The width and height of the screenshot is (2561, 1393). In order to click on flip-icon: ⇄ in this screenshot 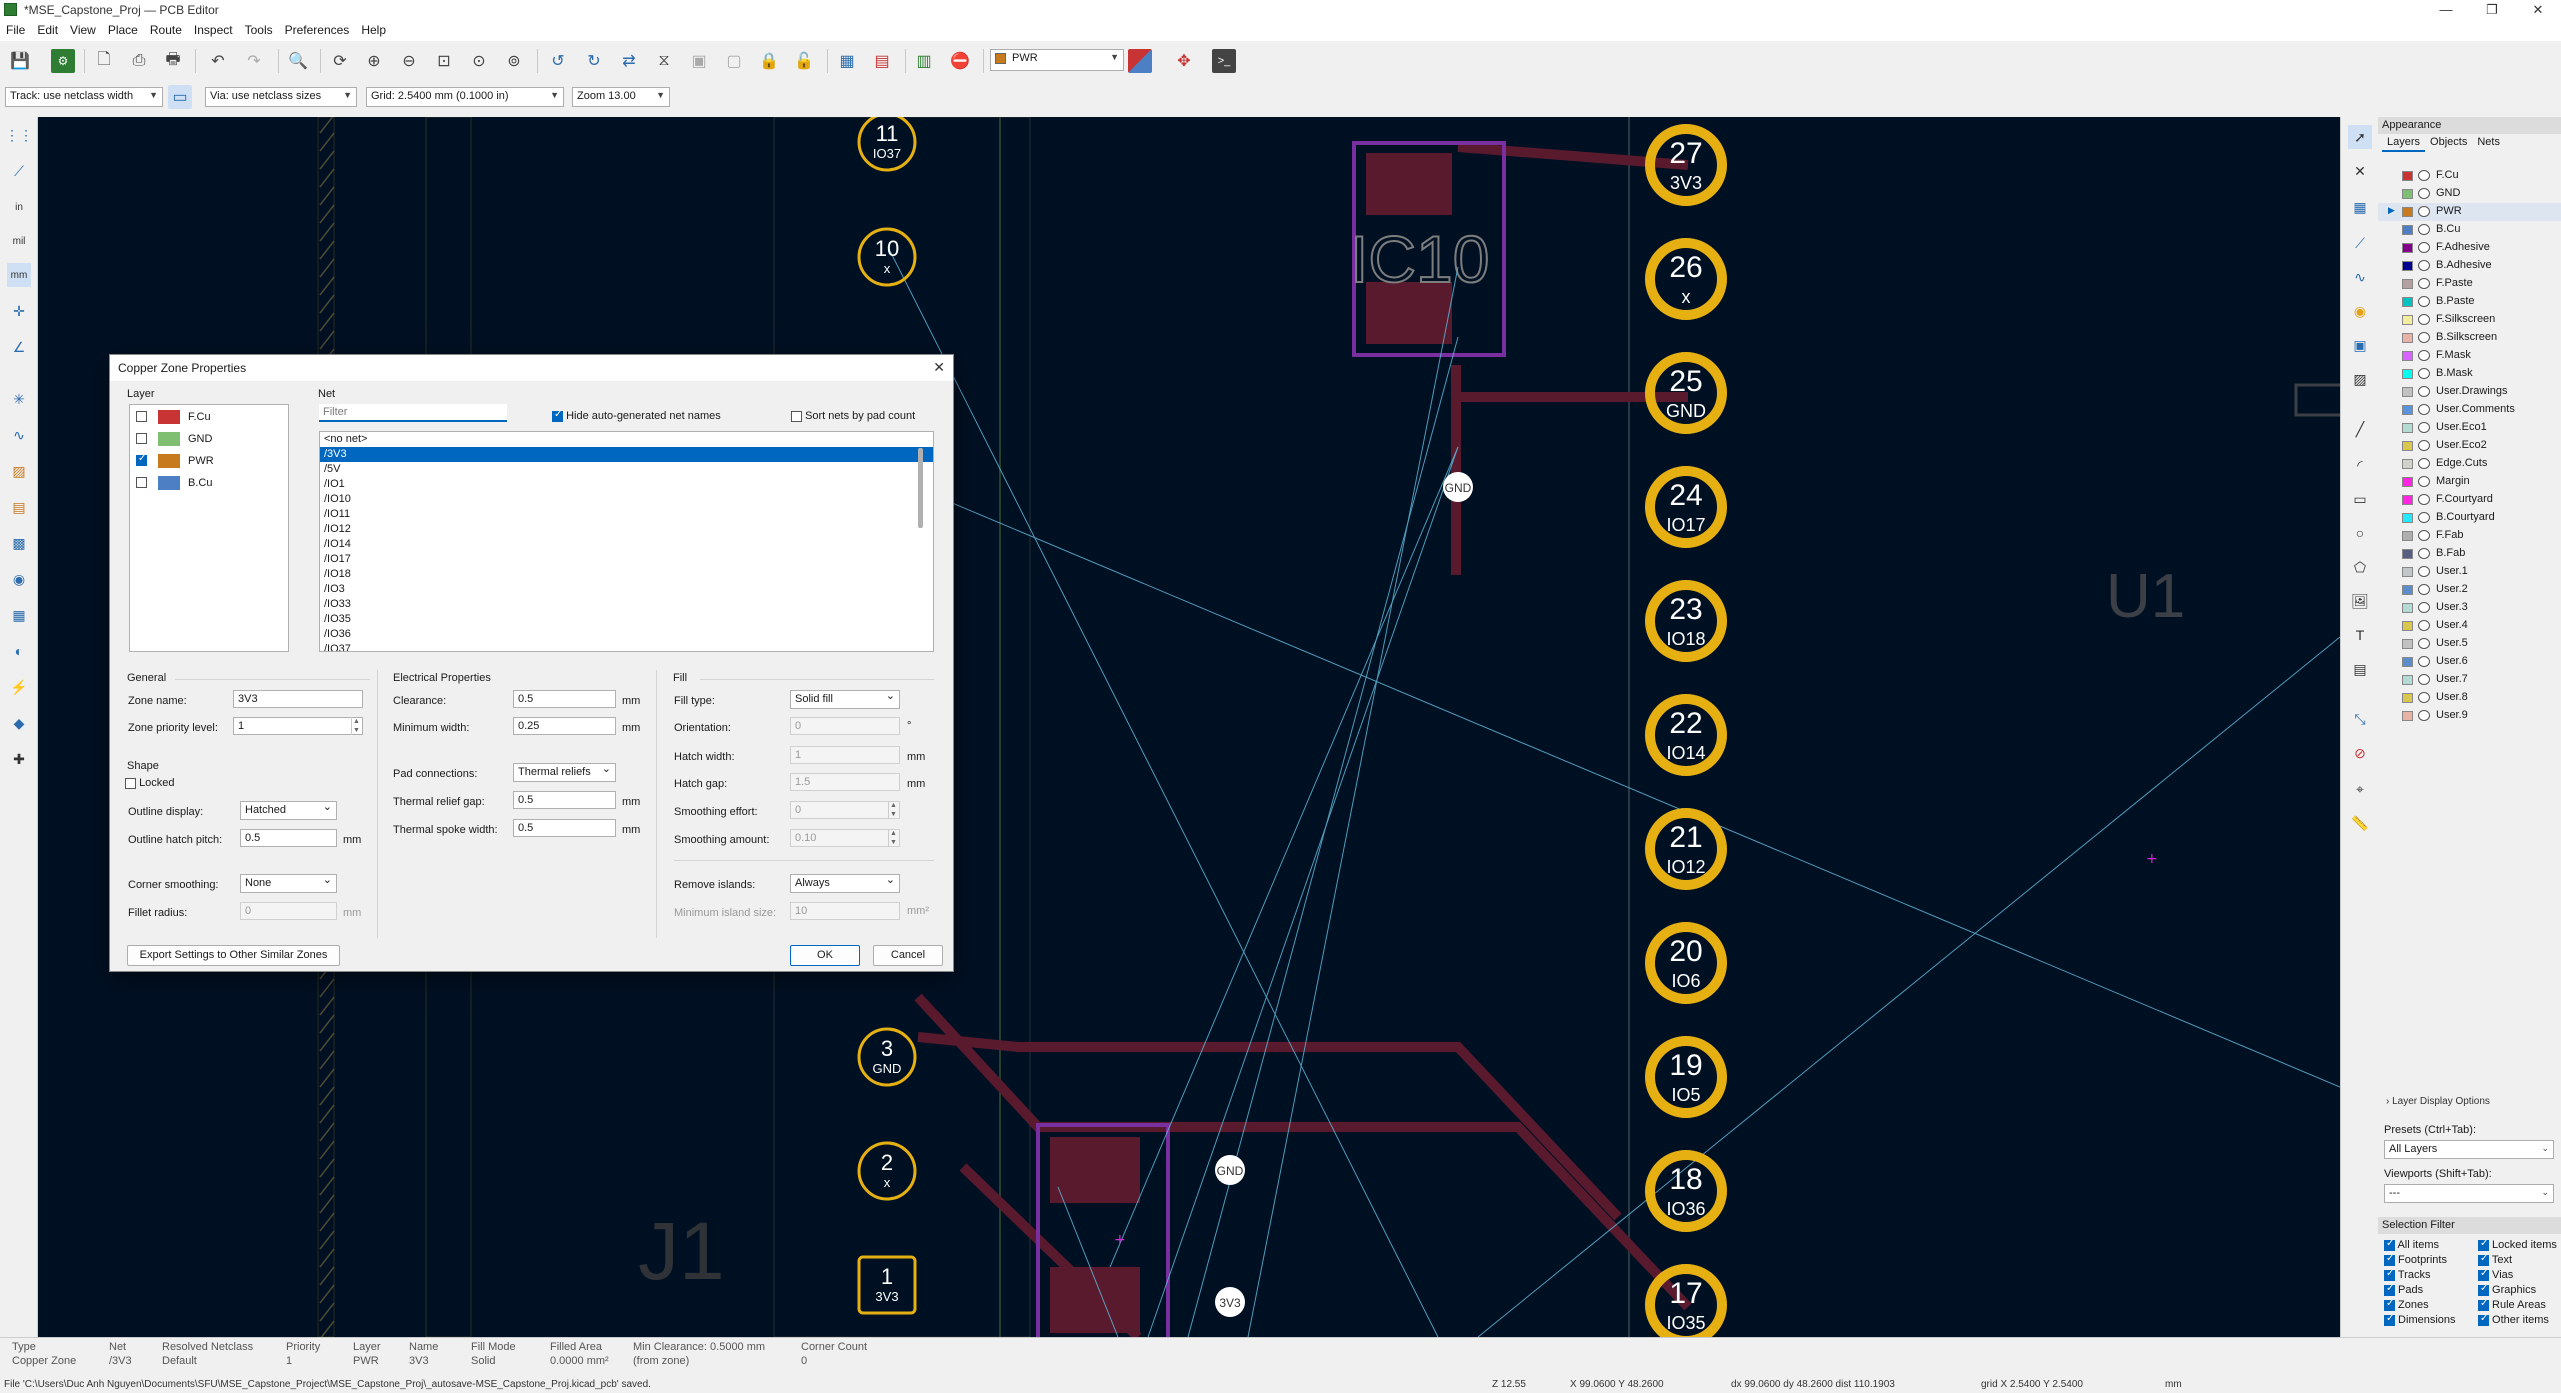, I will do `click(629, 61)`.